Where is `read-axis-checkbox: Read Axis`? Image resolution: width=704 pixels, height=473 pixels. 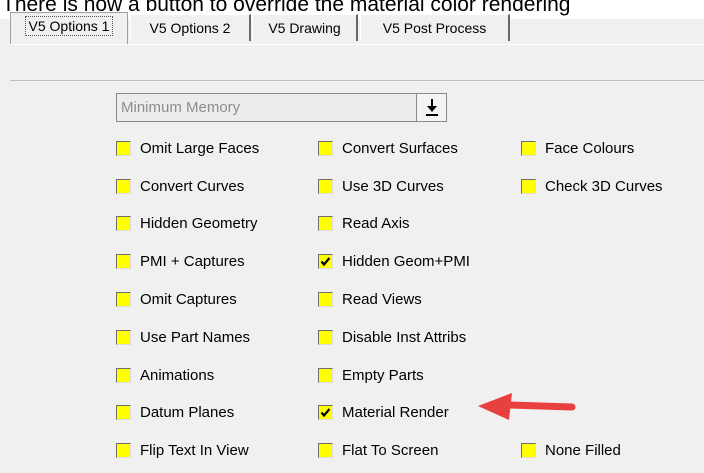
read-axis-checkbox: Read Axis is located at coordinates (364, 223).